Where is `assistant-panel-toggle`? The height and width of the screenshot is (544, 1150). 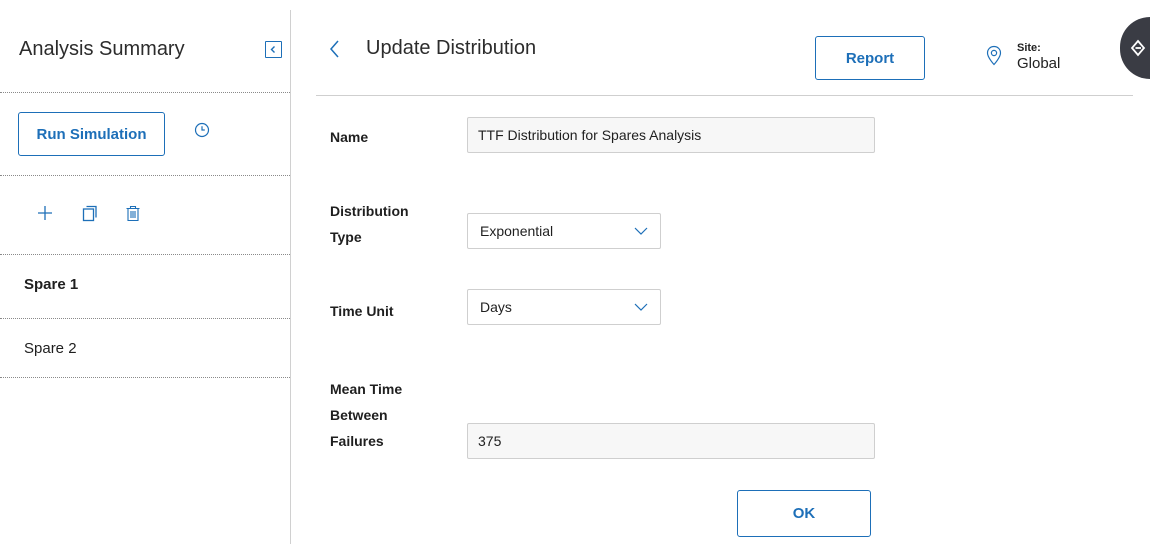
assistant-panel-toggle is located at coordinates (1135, 48).